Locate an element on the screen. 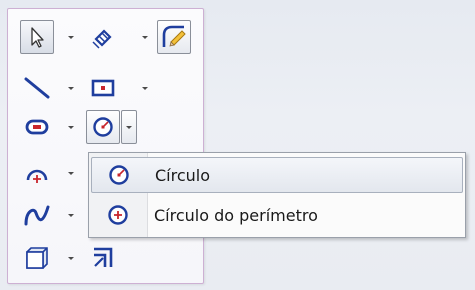  plane-tool-button is located at coordinates (37, 258).